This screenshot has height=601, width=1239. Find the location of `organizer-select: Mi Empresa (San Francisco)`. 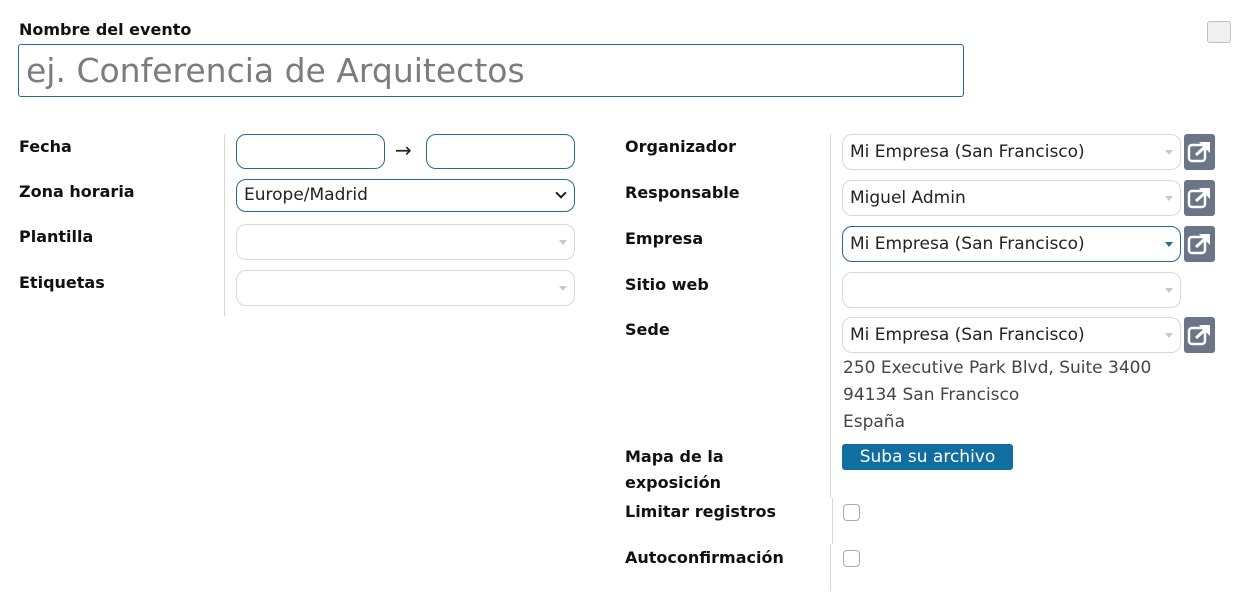

organizer-select: Mi Empresa (San Francisco) is located at coordinates (1011, 152).